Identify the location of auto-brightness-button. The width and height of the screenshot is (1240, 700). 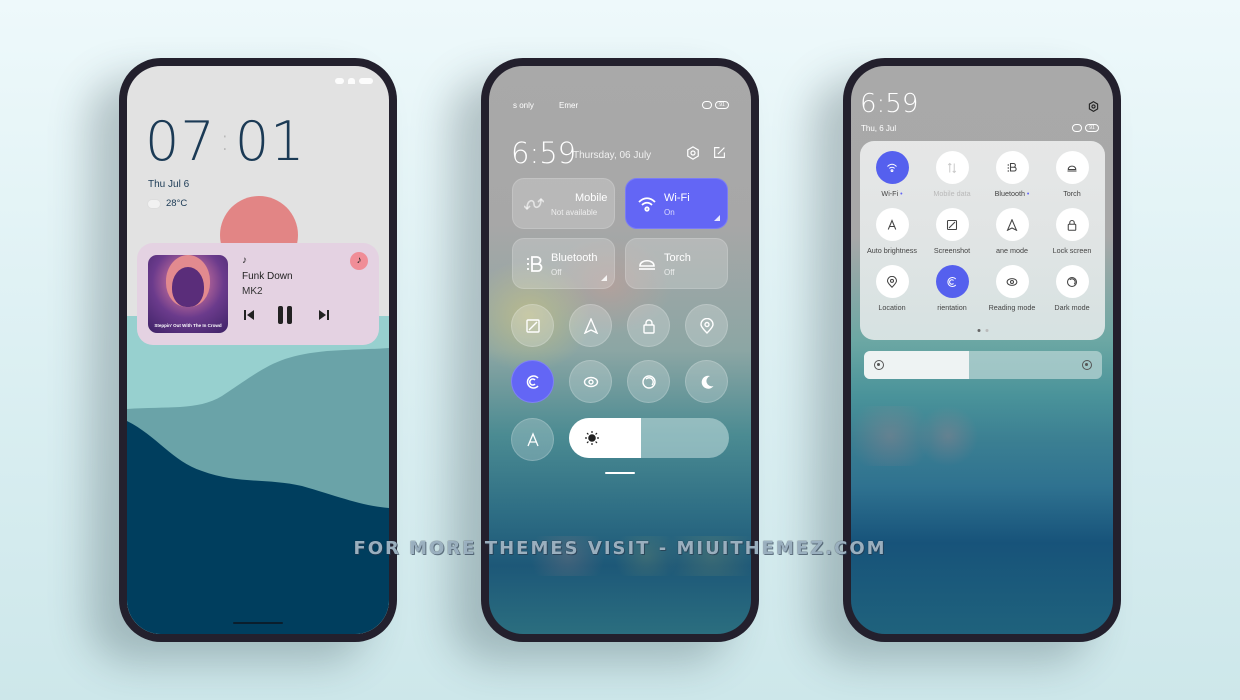
(532, 439).